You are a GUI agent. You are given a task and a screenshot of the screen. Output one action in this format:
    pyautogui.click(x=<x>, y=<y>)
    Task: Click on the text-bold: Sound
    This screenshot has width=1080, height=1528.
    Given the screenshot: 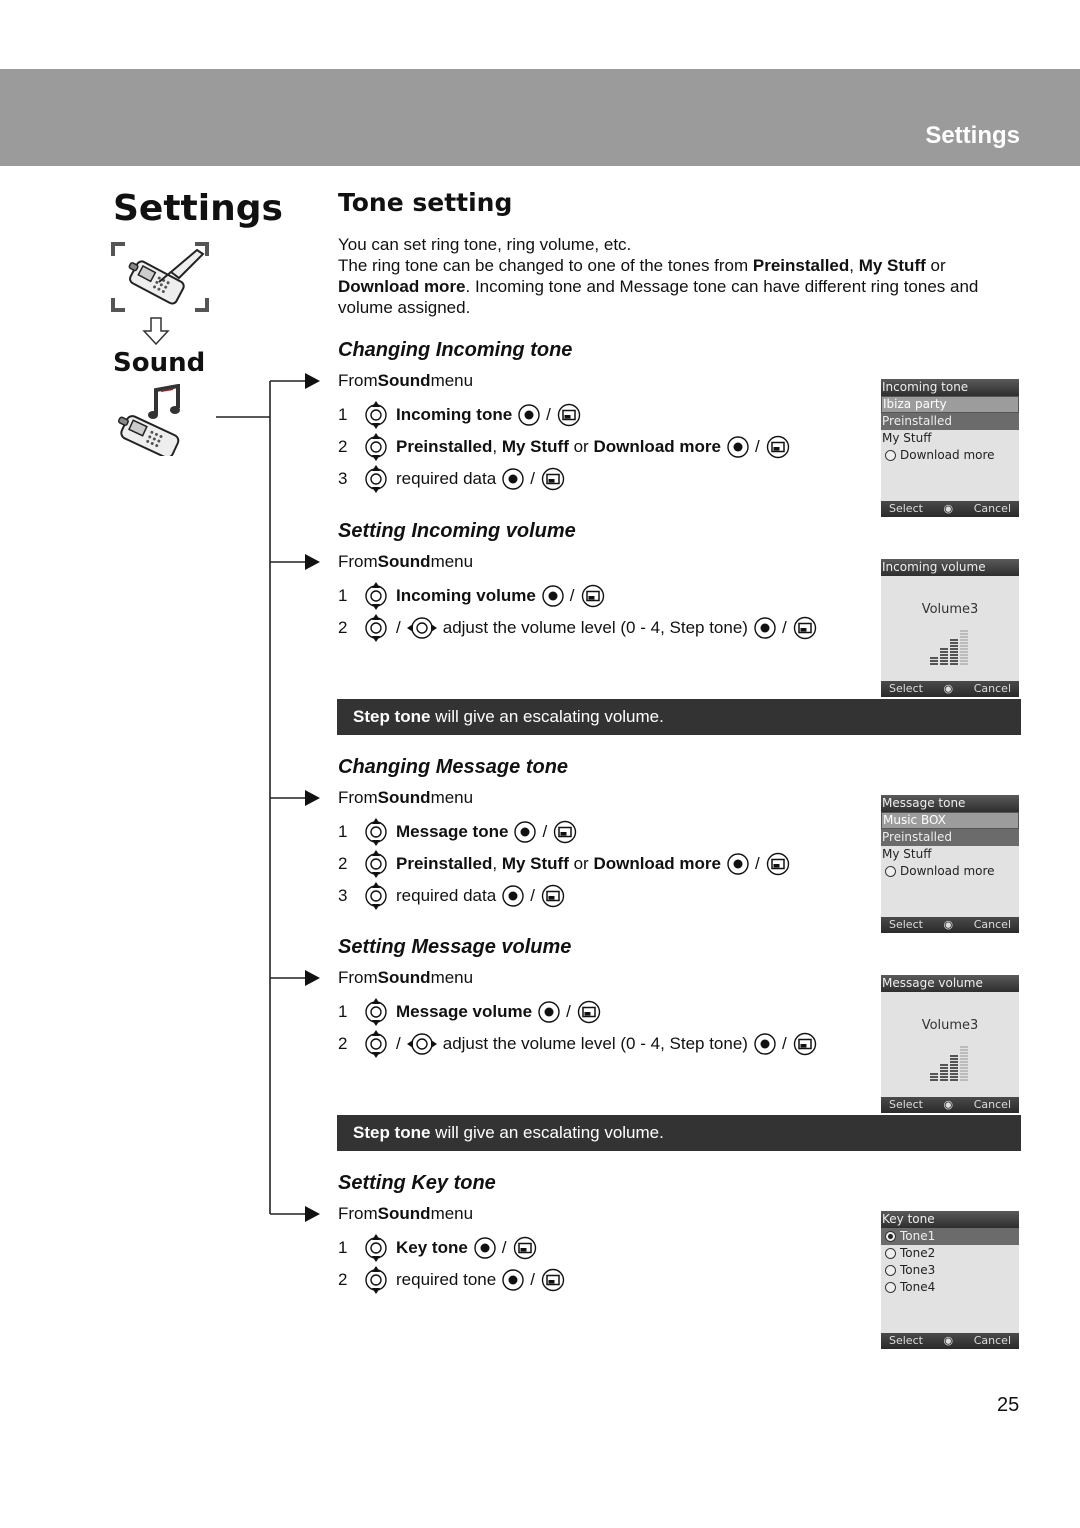 What is the action you would take?
    pyautogui.click(x=404, y=797)
    